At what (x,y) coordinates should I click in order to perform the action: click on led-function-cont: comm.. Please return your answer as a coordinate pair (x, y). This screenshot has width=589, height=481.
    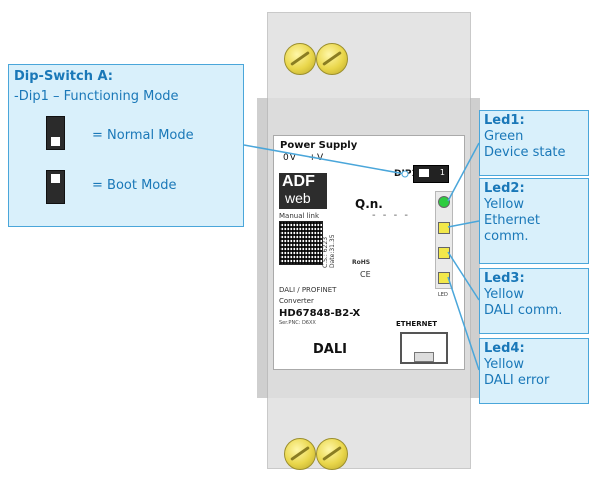
    Looking at the image, I should click on (506, 236).